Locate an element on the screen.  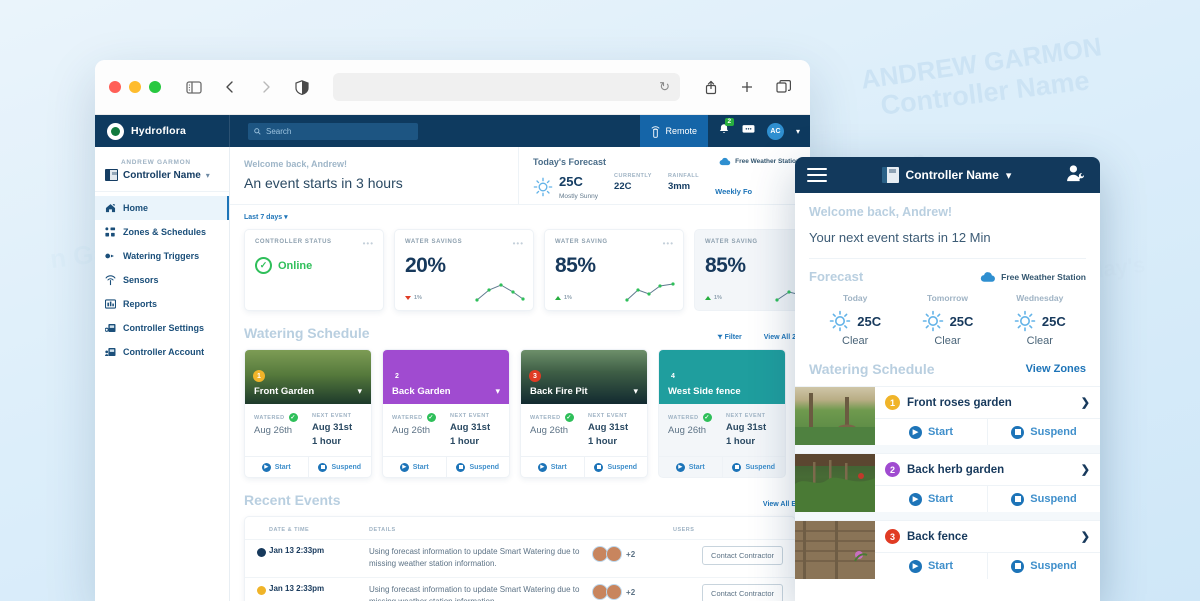
remote-button: Remote is located at coordinates (674, 131).